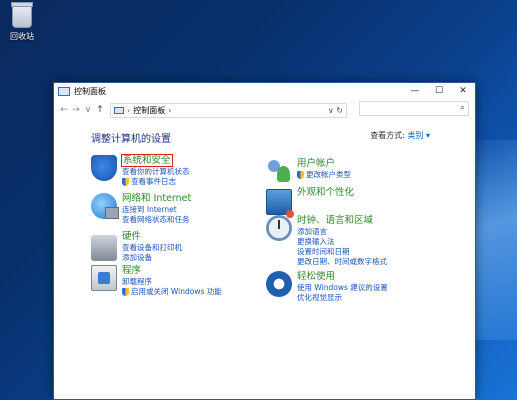 The image size is (517, 400). Describe the element at coordinates (342, 252) in the screenshot. I see `link-set-time-date: 设置时间和日期` at that location.